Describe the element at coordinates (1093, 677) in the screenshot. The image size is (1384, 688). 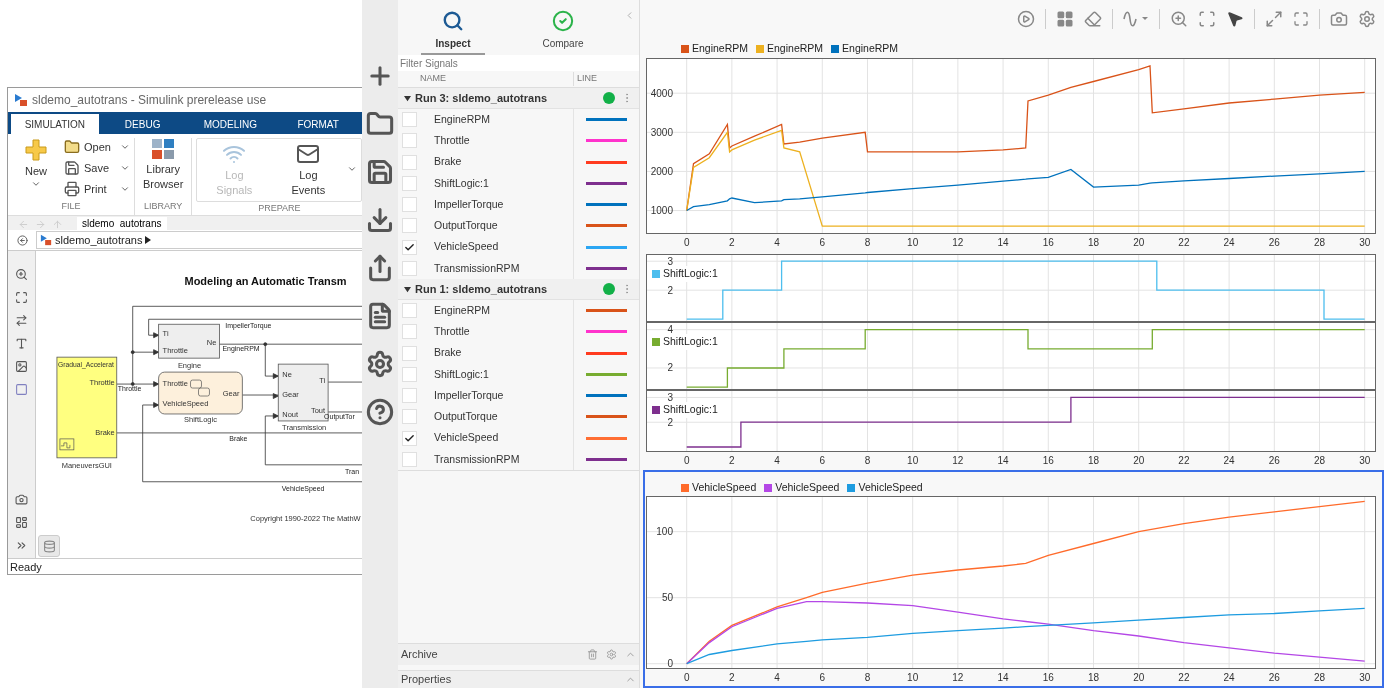
I see `axis-tick-label: 18` at that location.